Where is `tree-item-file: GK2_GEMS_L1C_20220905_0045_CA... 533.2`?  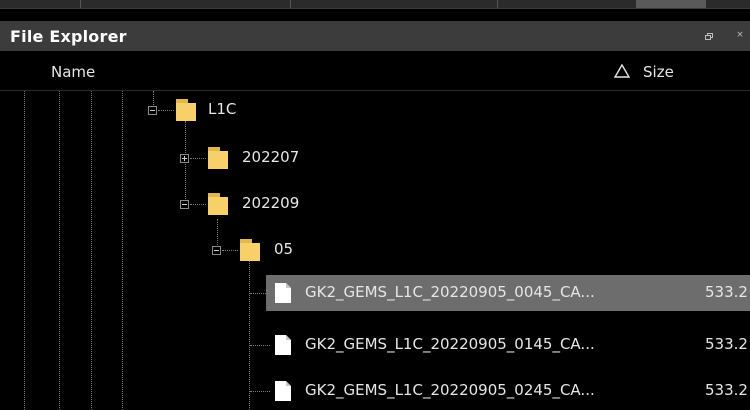 tree-item-file: GK2_GEMS_L1C_20220905_0045_CA... 533.2 is located at coordinates (375, 293).